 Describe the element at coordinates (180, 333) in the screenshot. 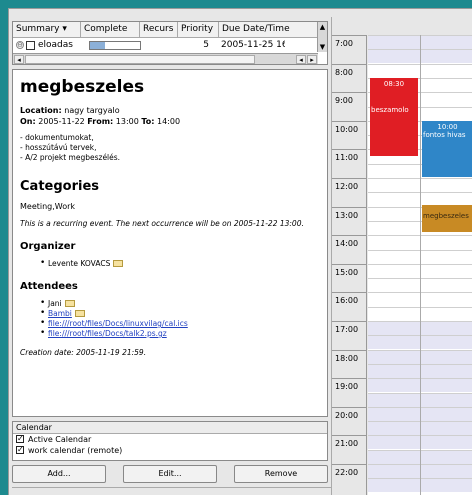

I see `attachment-link: file:///root/files/Docs/talk2.ps.gz` at that location.